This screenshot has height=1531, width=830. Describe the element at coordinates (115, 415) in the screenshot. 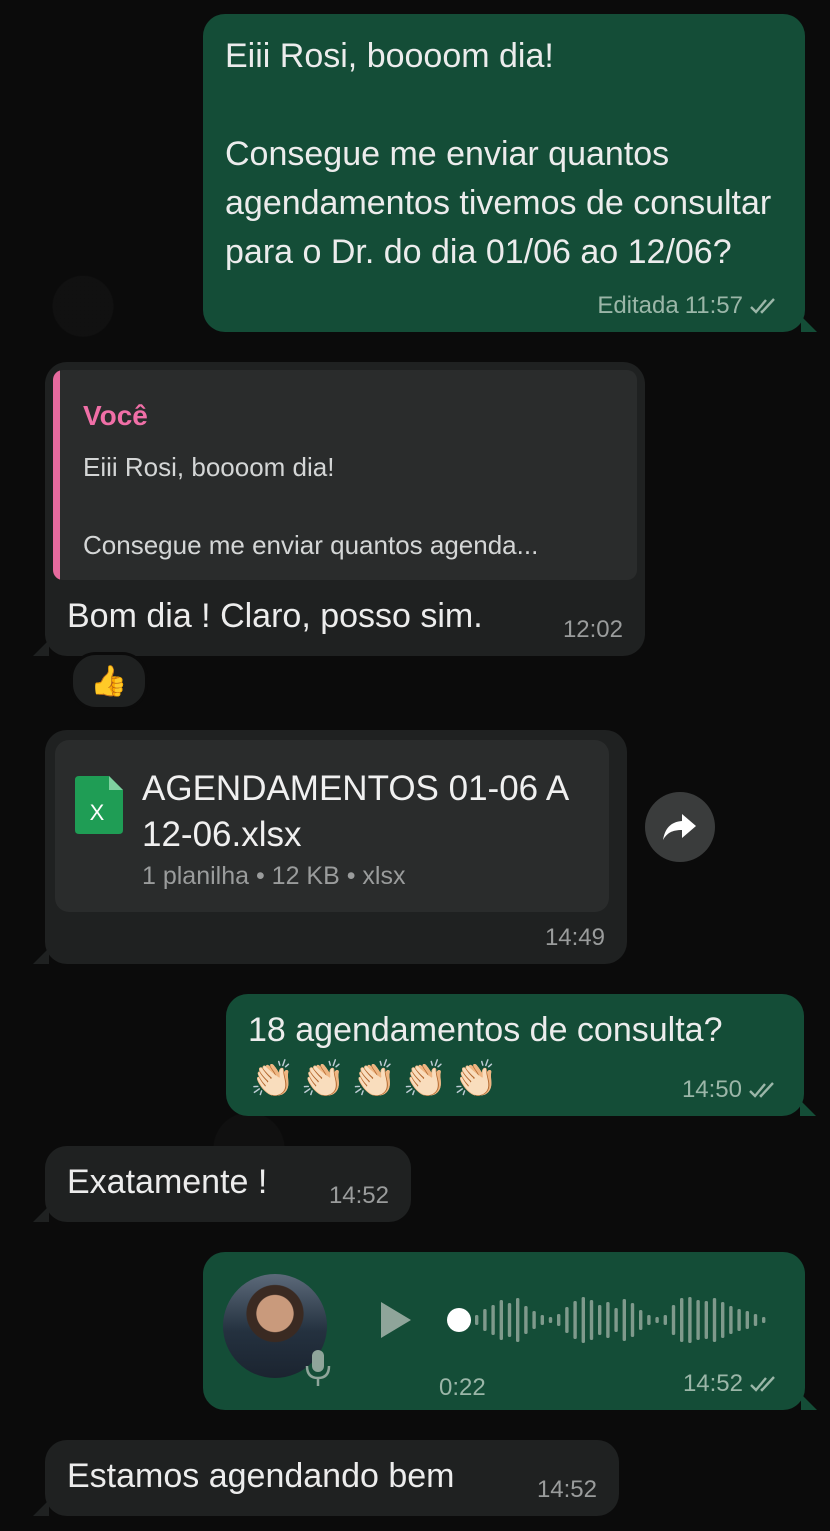

I see `quote-author: Você` at that location.